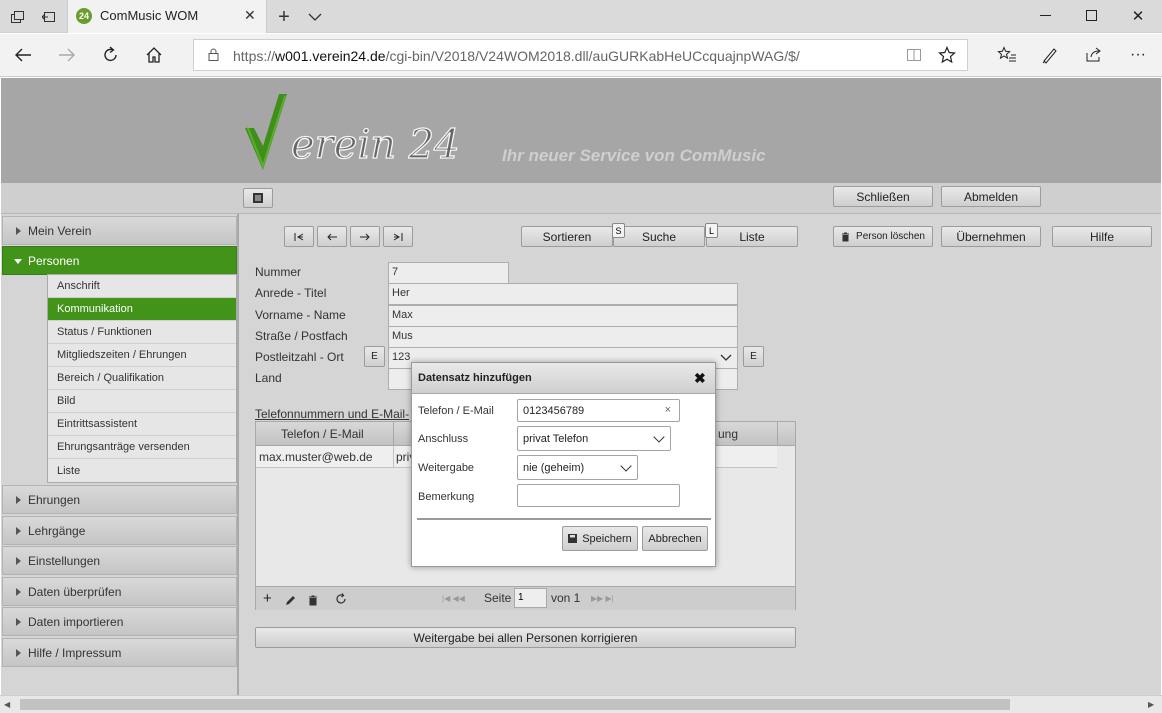 The width and height of the screenshot is (1162, 713). Describe the element at coordinates (675, 538) in the screenshot. I see `cancel-button: Abbrechen` at that location.